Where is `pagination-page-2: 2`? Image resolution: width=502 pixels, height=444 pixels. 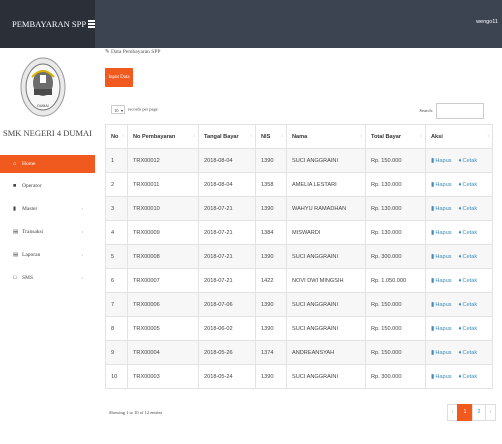 pagination-page-2: 2 is located at coordinates (479, 412).